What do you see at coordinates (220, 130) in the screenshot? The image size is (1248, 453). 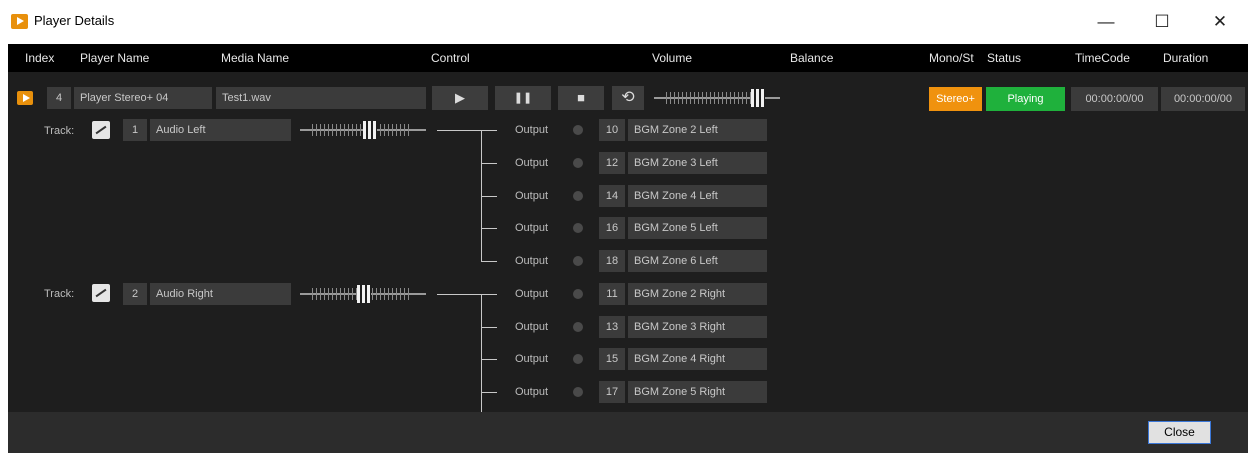 I see `track-1-name: Audio Left` at bounding box center [220, 130].